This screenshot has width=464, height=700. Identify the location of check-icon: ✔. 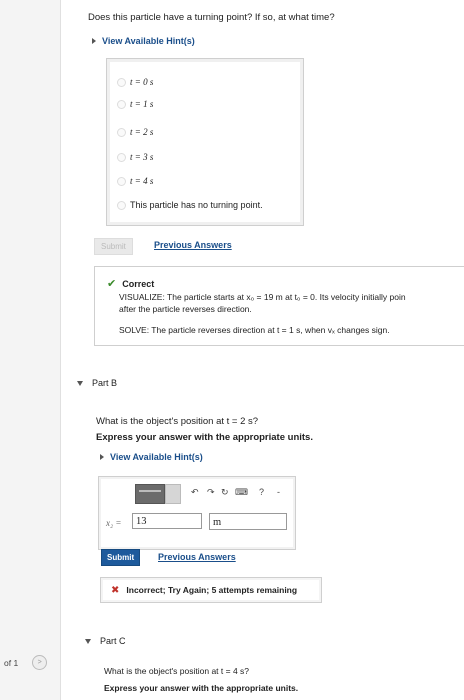
(112, 284).